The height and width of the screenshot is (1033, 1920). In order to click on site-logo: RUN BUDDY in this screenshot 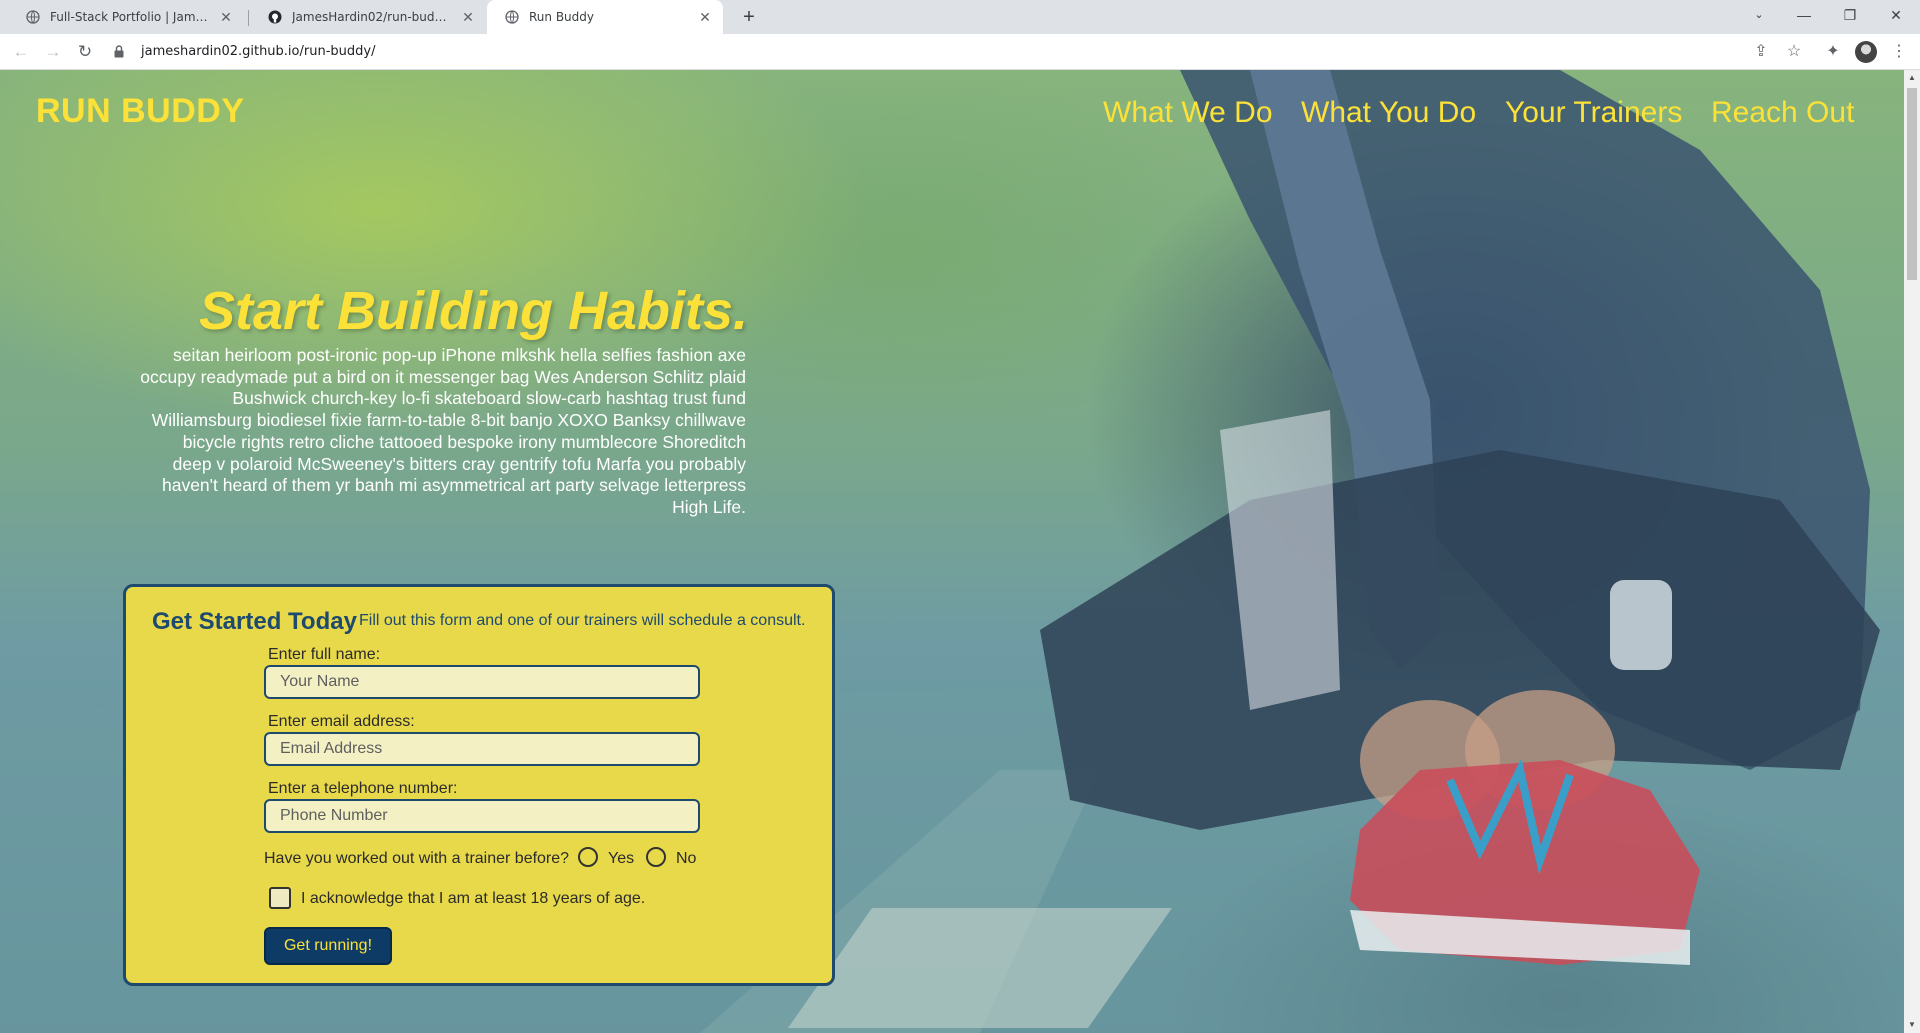, I will do `click(140, 111)`.